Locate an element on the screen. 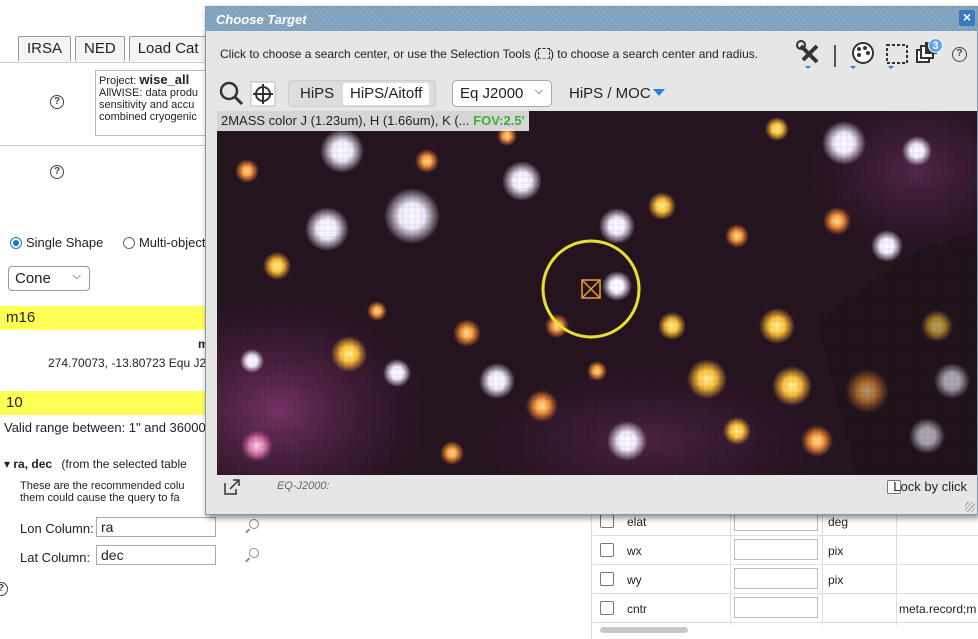 The height and width of the screenshot is (639, 978). lat-column-label: Lat Column: is located at coordinates (55, 557).